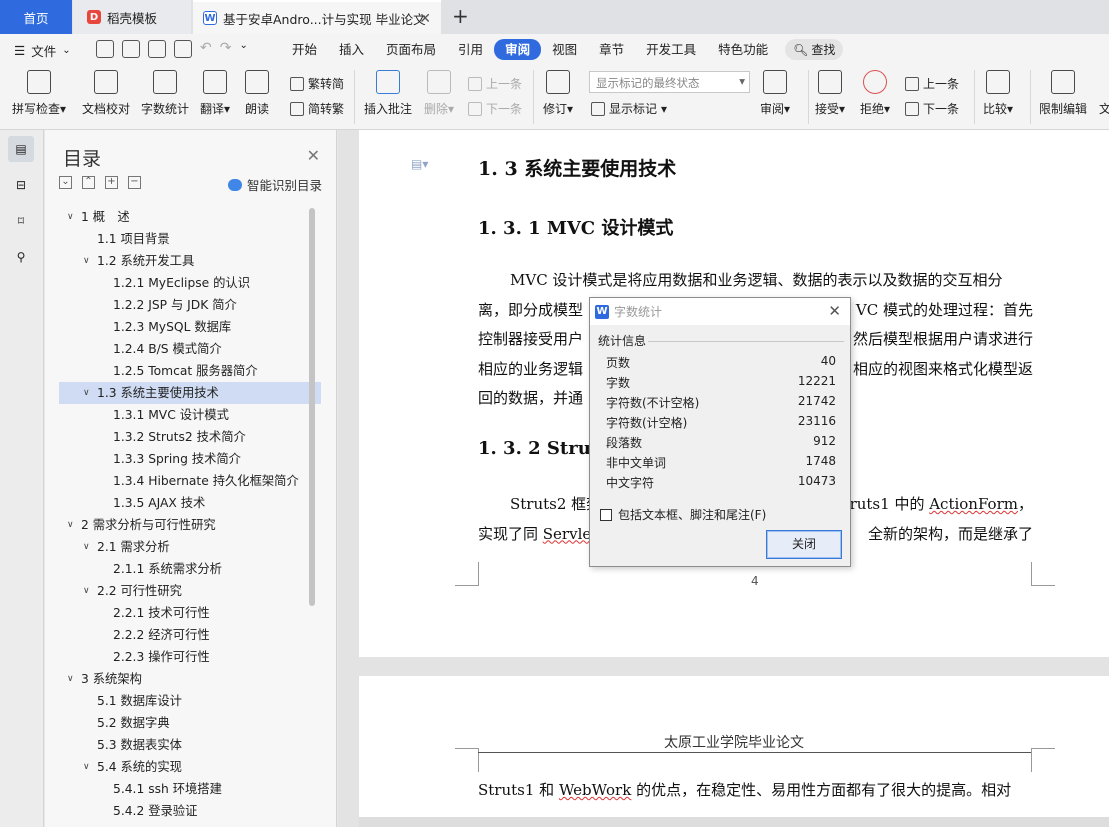 The image size is (1109, 827). Describe the element at coordinates (131, 49) in the screenshot. I see `export-icon` at that location.